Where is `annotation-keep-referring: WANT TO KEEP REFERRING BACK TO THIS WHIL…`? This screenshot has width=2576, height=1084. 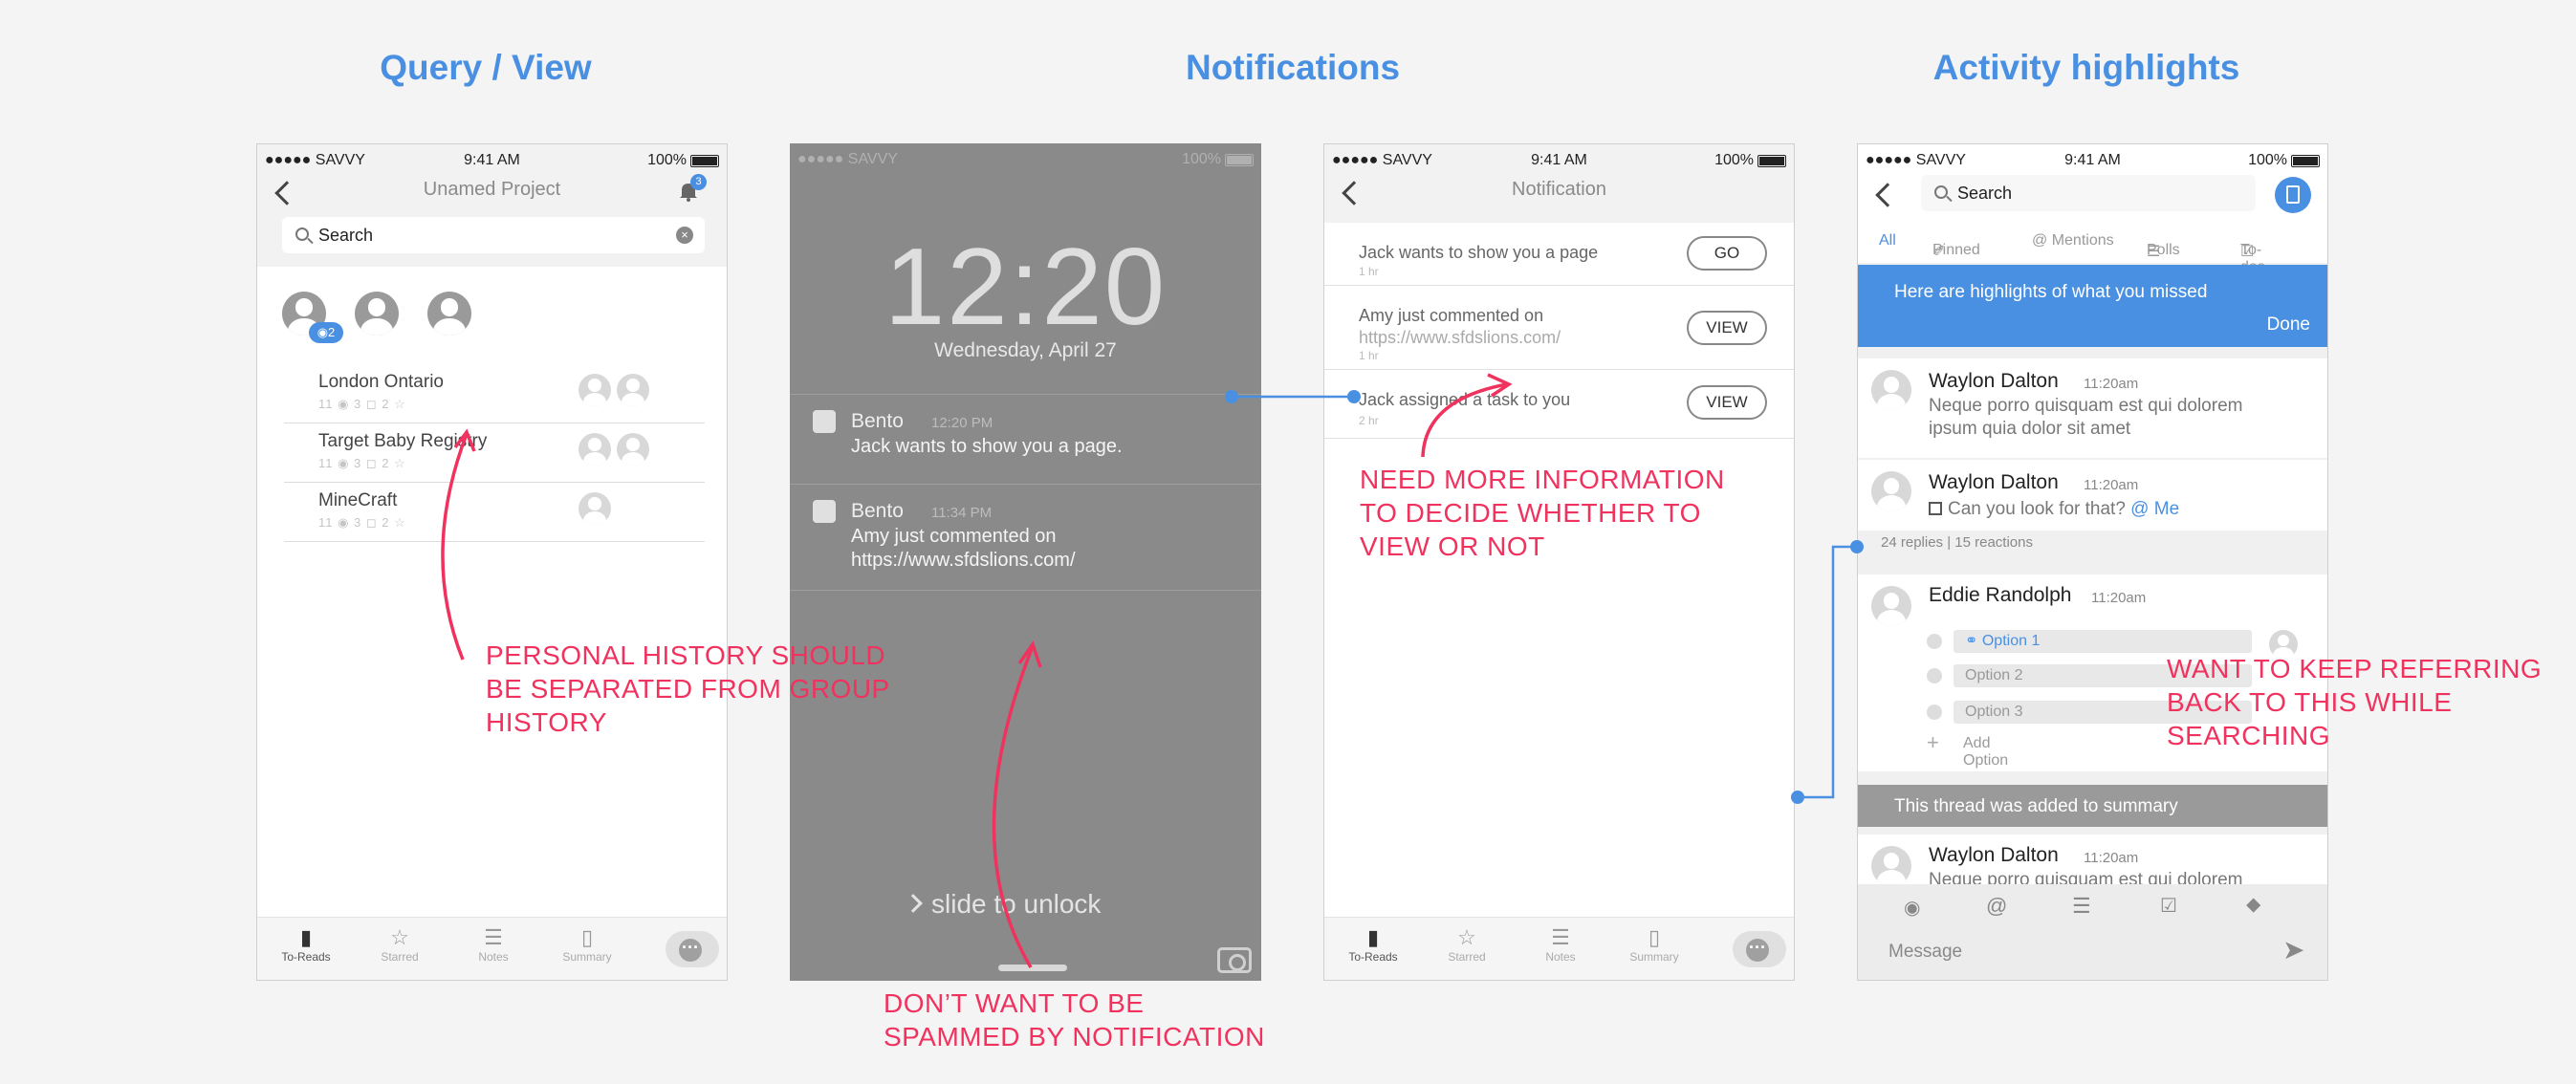
annotation-keep-referring: WANT TO KEEP REFERRING BACK TO THIS WHIL… is located at coordinates (2355, 702).